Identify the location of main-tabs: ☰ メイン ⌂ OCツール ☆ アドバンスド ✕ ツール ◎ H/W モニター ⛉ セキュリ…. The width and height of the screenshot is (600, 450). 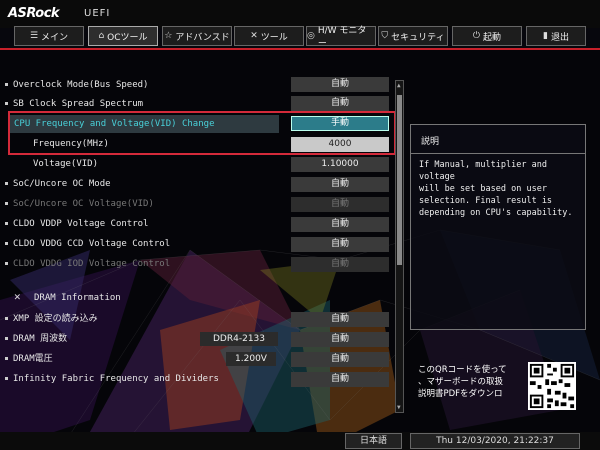
(300, 37).